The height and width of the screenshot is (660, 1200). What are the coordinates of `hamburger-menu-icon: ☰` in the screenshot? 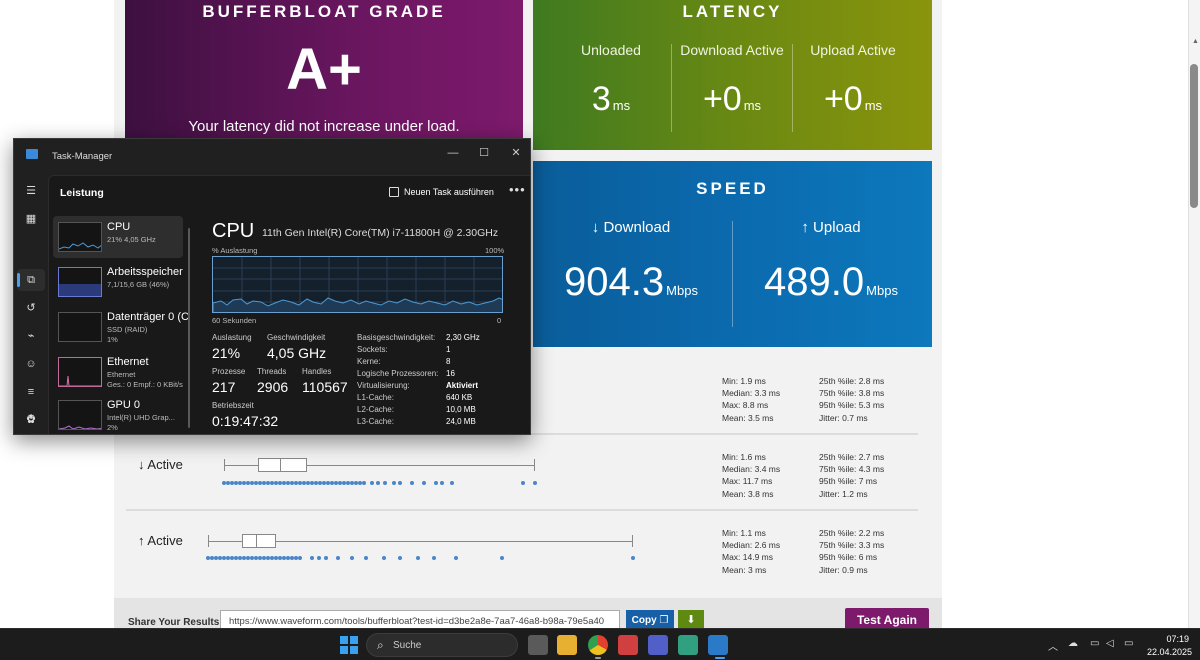 It's located at (31, 191).